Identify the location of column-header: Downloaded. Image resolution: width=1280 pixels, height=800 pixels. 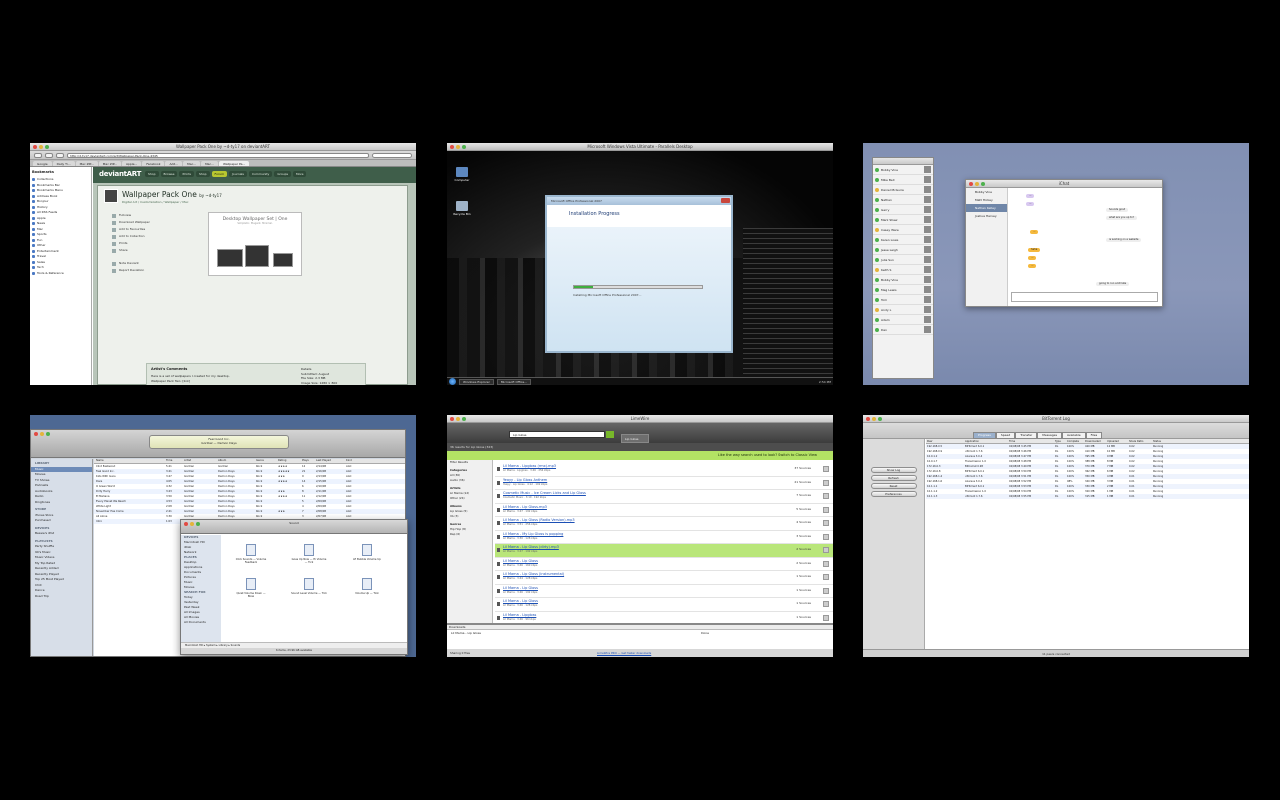
(1095, 441).